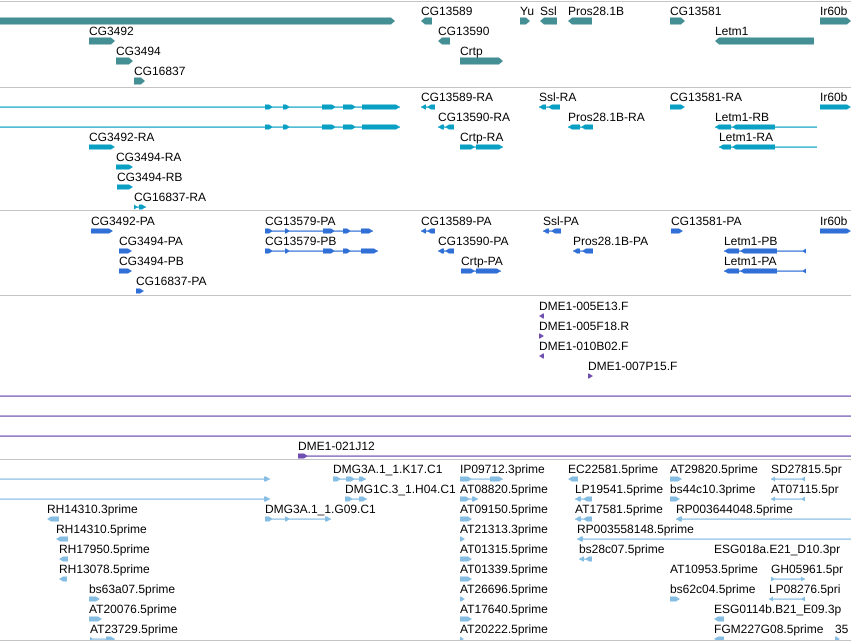  What do you see at coordinates (742, 117) in the screenshot?
I see `feature-label: Letm1-RB` at bounding box center [742, 117].